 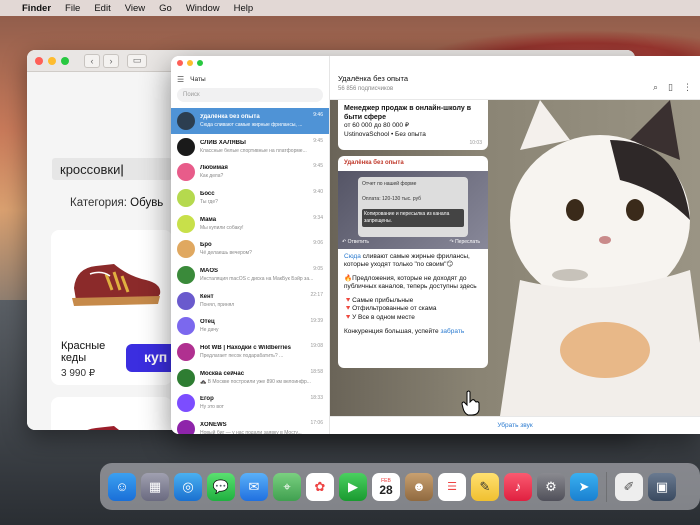 I want to click on chat-preview: Ну это вот, so click(x=212, y=407).